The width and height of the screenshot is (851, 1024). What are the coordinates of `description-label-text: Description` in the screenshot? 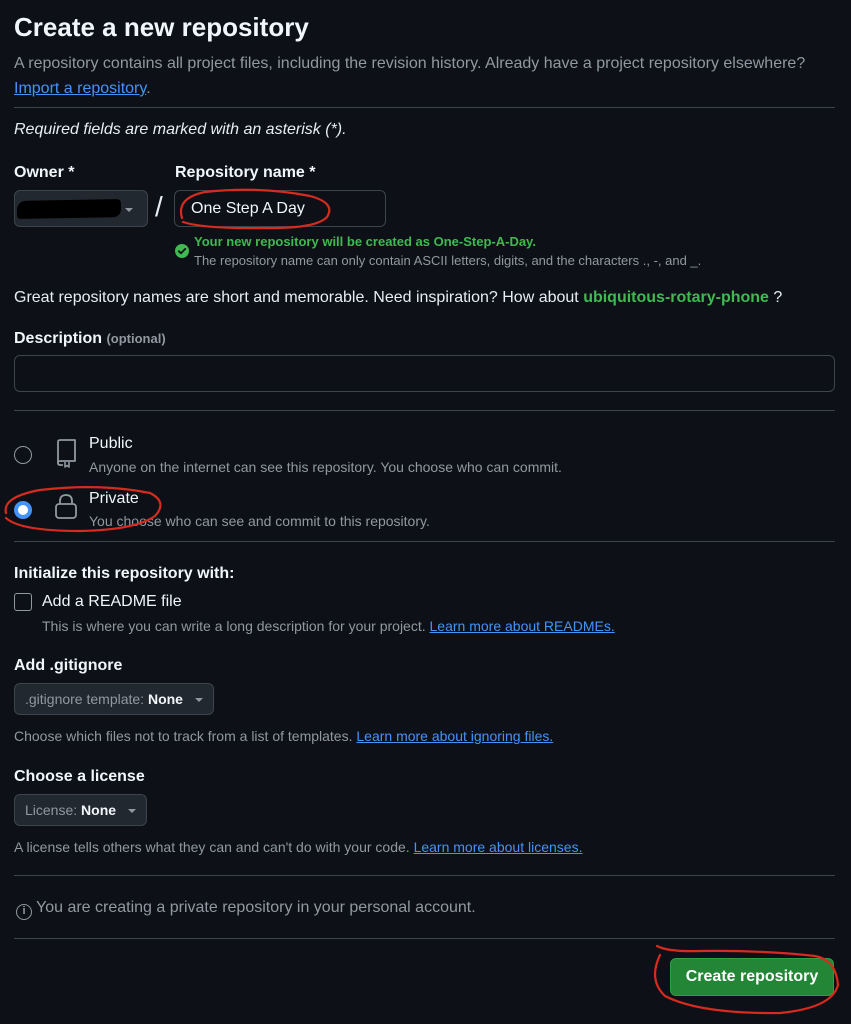 It's located at (58, 338).